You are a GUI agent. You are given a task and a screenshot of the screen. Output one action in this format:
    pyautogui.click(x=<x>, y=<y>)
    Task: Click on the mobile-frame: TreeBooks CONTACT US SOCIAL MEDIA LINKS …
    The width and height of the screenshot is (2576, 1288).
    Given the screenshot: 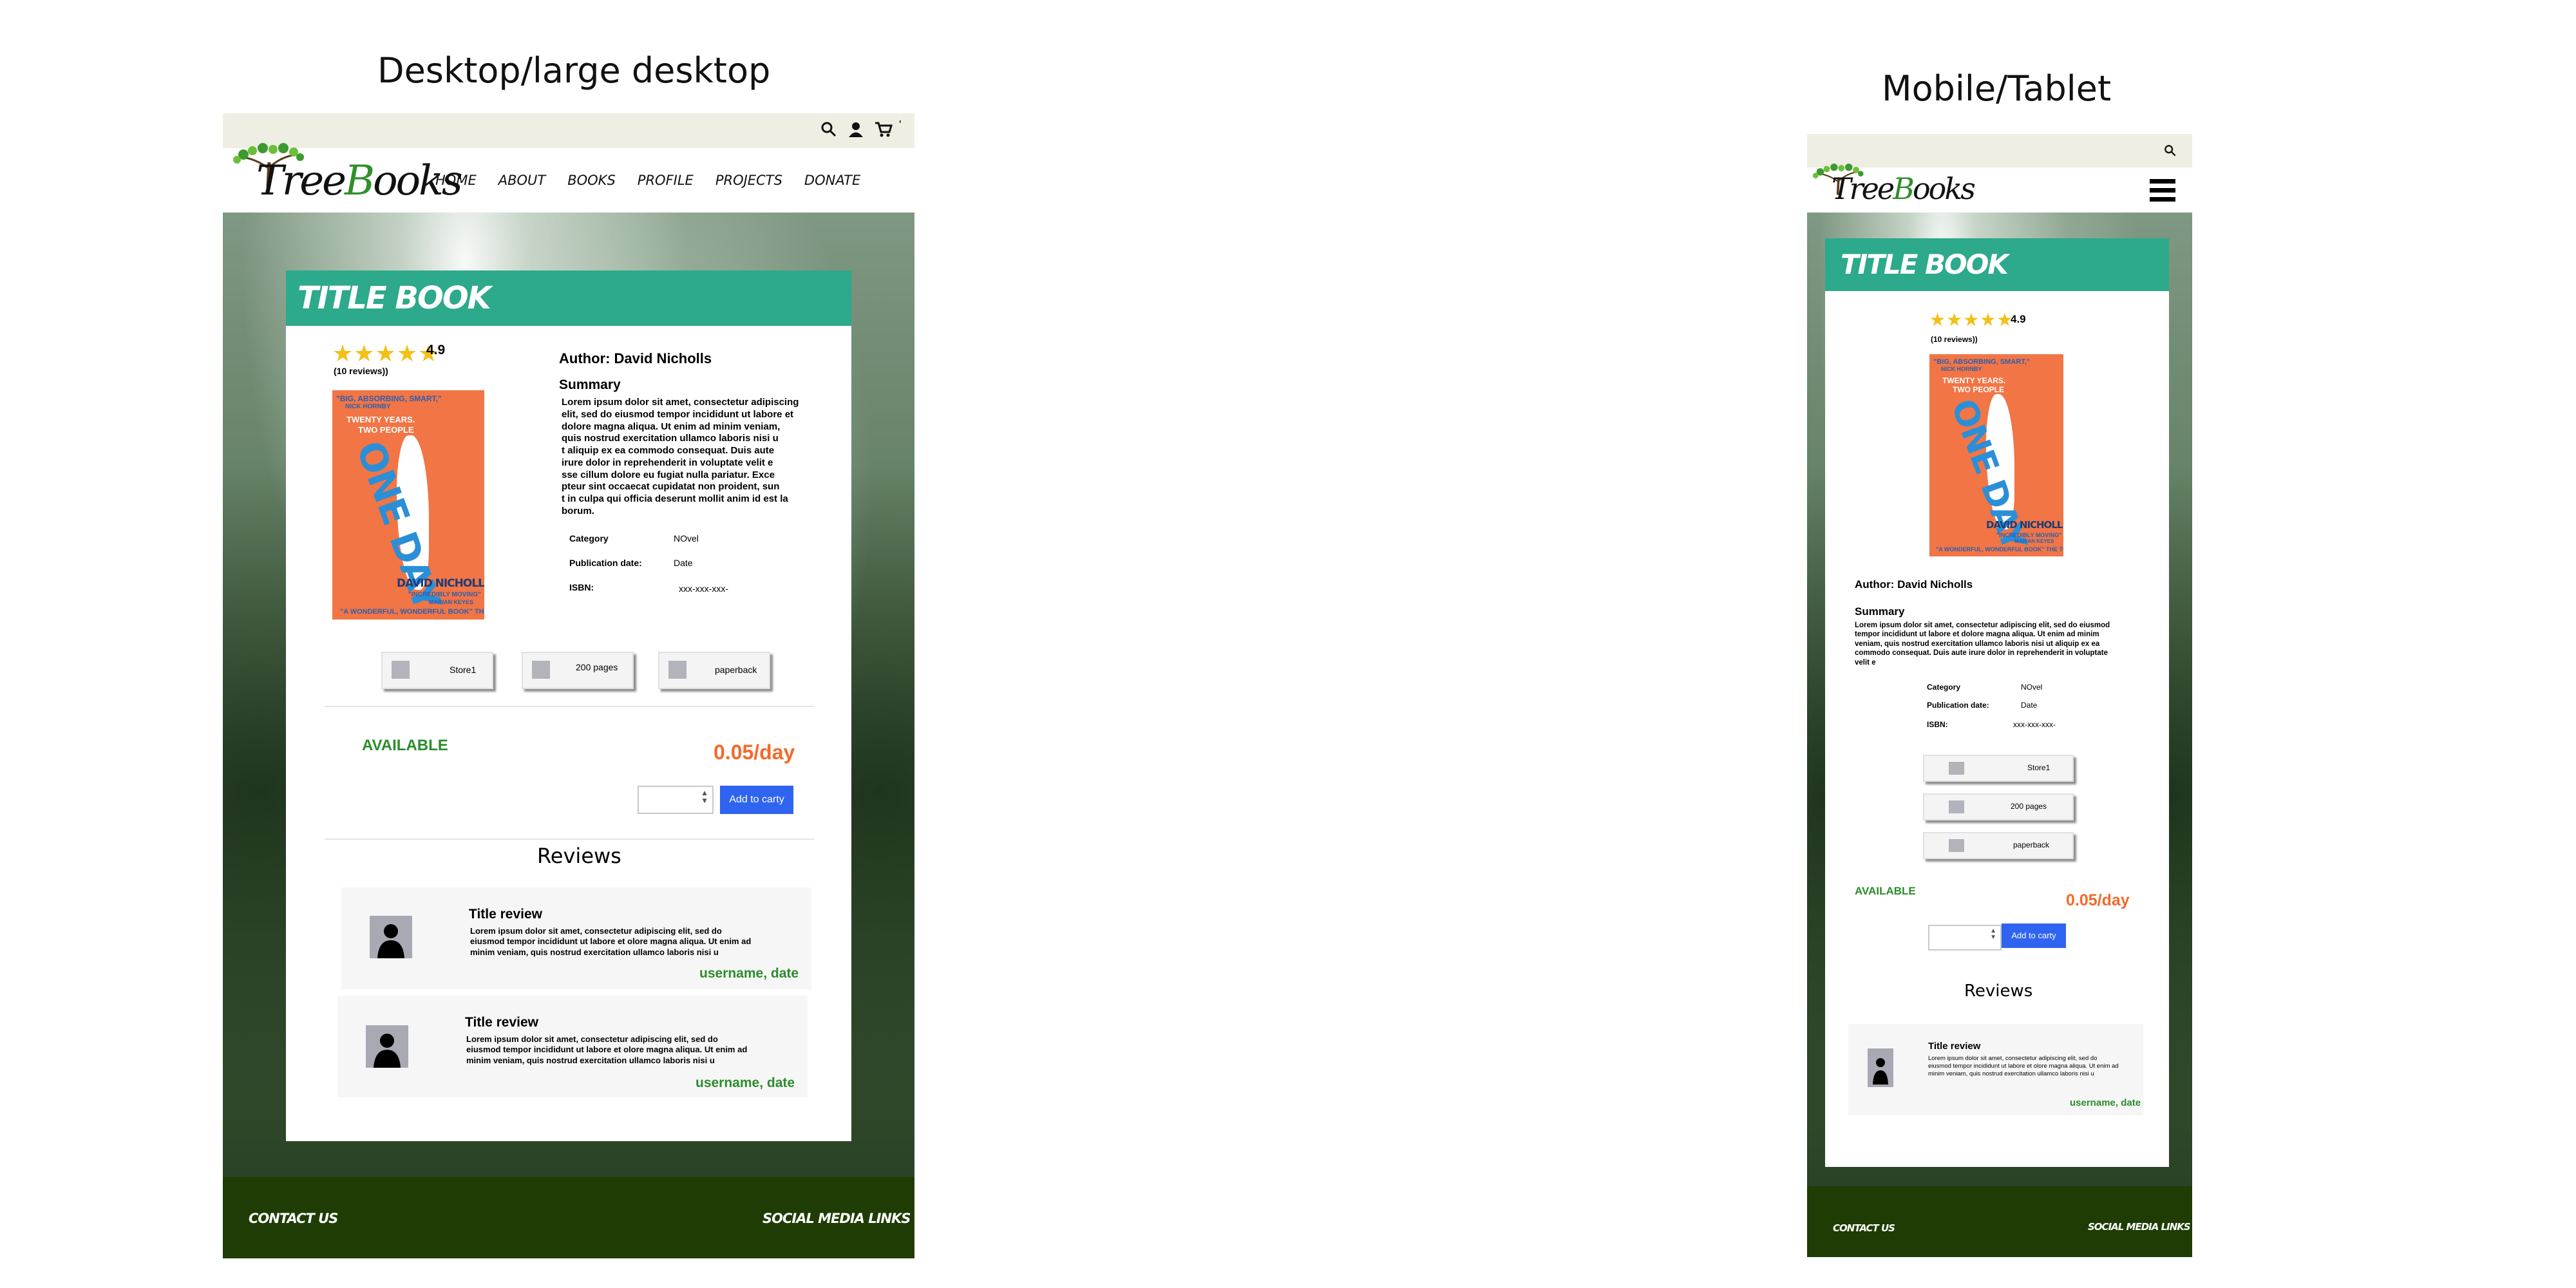 What is the action you would take?
    pyautogui.click(x=1999, y=695)
    